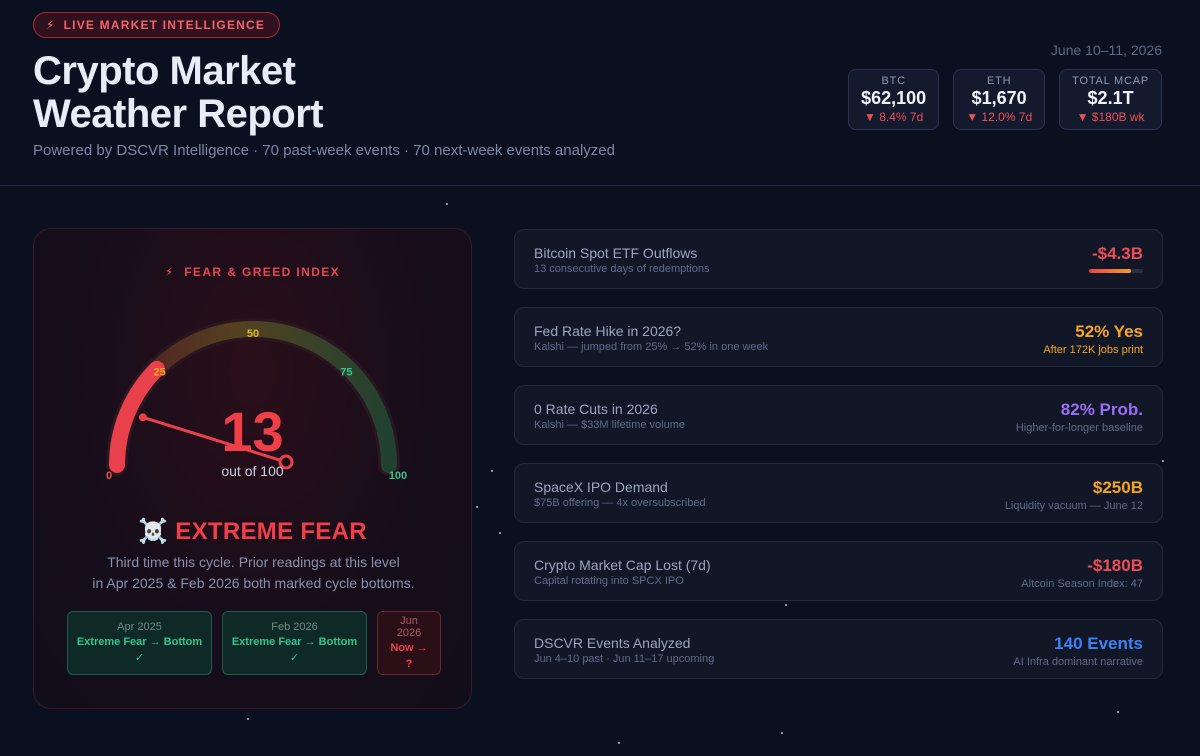 Image resolution: width=1200 pixels, height=756 pixels. I want to click on ticker-change: ▼ 8.4% 7d, so click(894, 117).